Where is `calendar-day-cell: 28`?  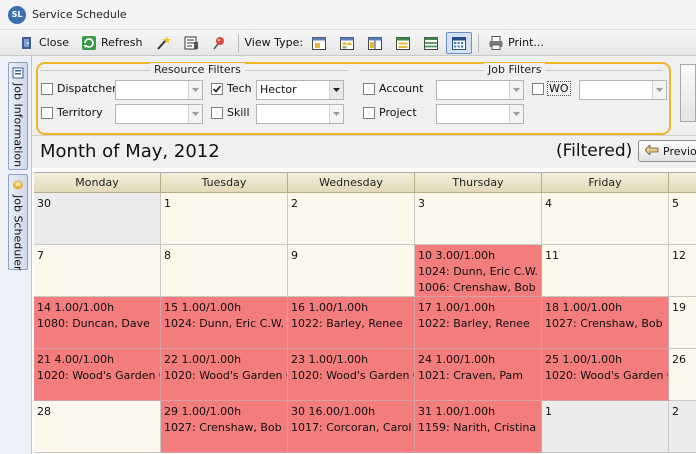
calendar-day-cell: 28 is located at coordinates (97, 427).